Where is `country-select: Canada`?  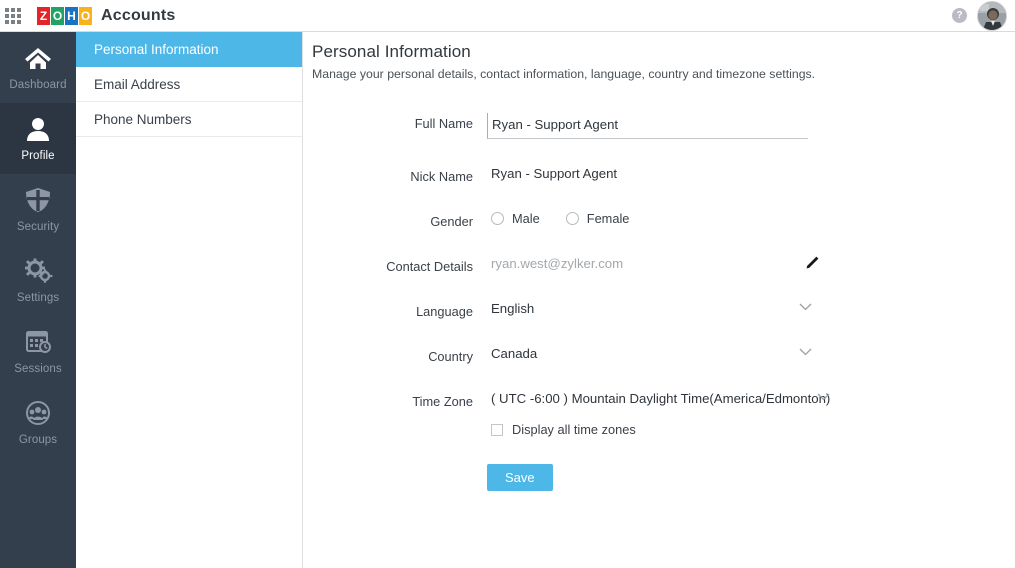 country-select: Canada is located at coordinates (649, 353).